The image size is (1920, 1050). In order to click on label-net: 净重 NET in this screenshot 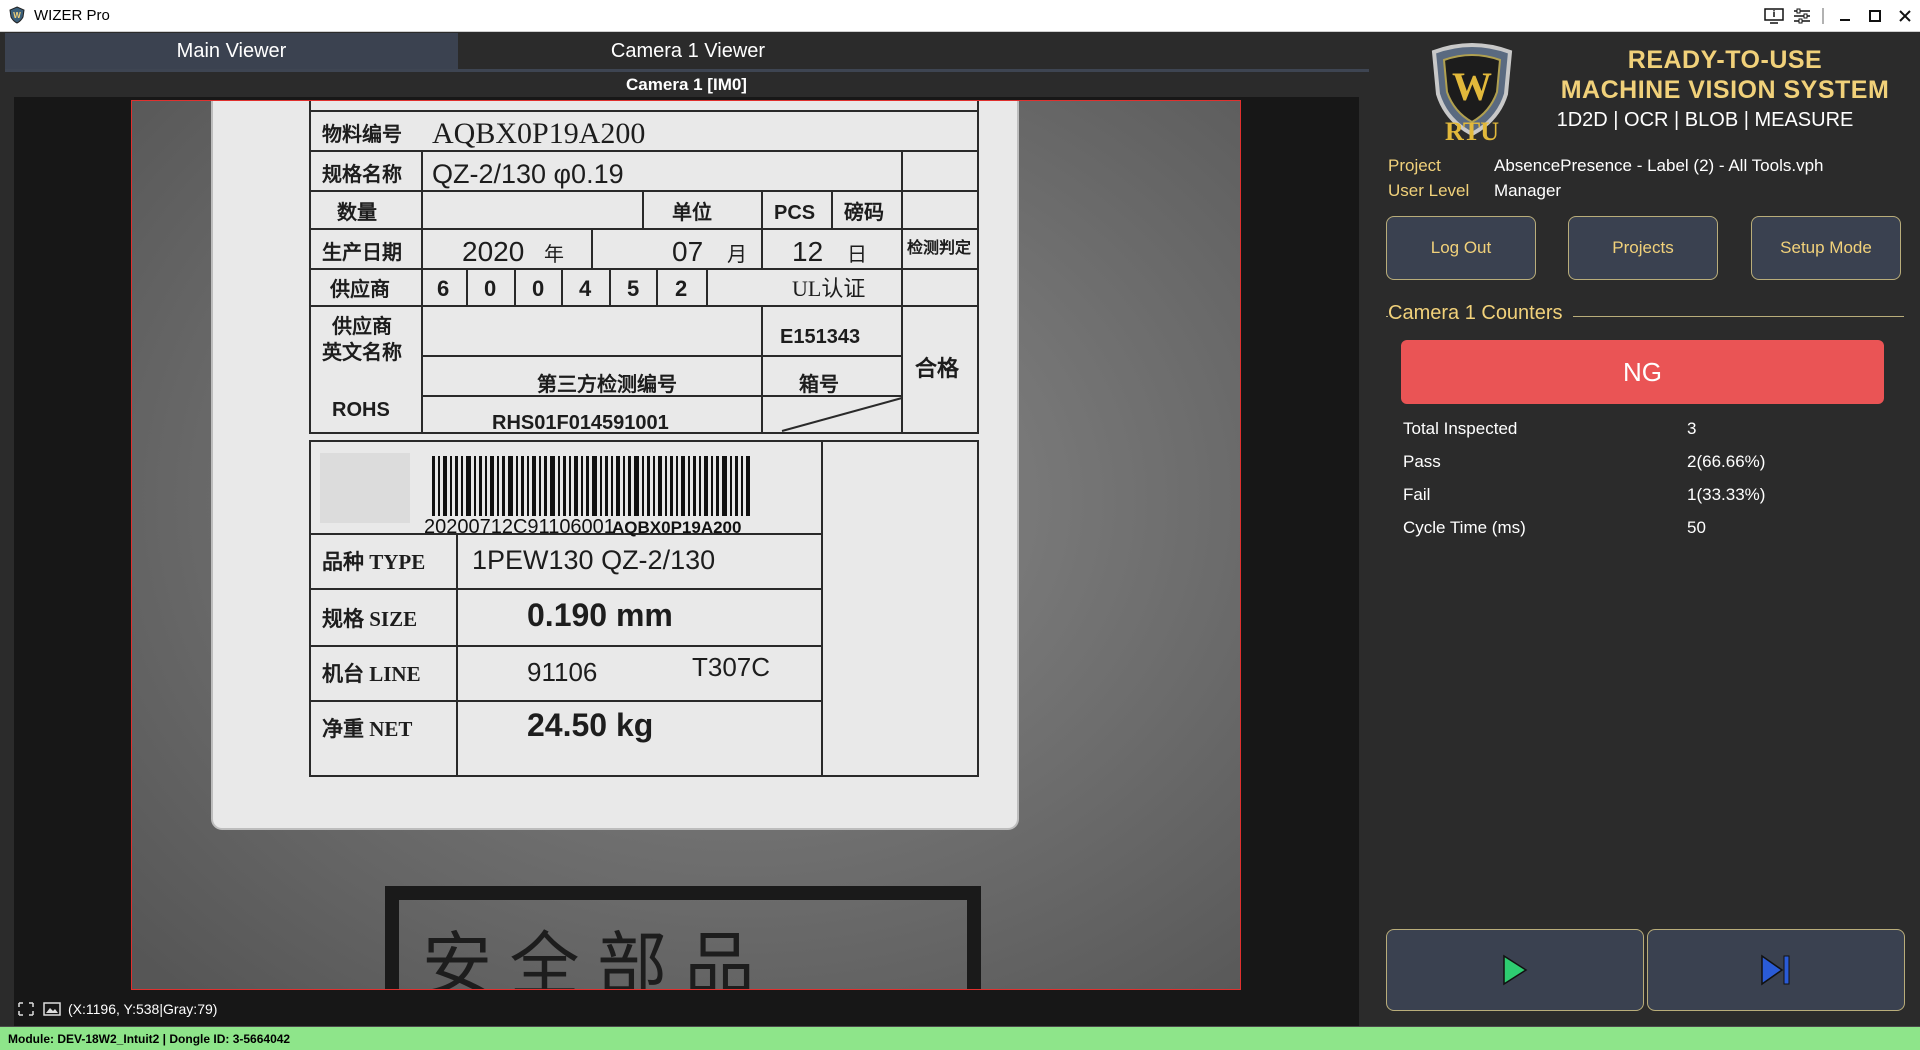, I will do `click(367, 729)`.